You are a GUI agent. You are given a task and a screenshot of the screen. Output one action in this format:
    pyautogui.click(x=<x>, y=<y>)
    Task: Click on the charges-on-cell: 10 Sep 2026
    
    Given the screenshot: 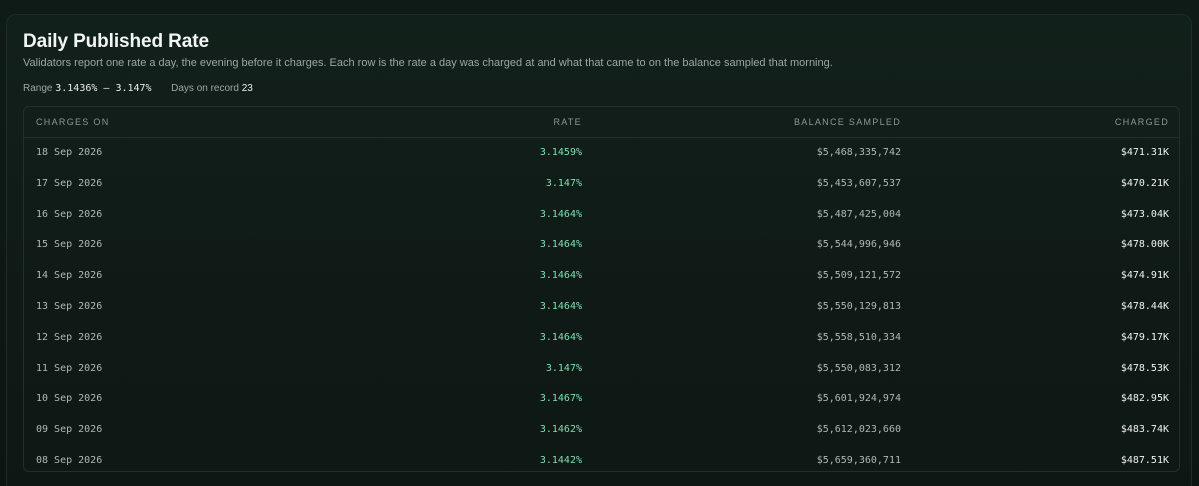 What is the action you would take?
    pyautogui.click(x=69, y=399)
    